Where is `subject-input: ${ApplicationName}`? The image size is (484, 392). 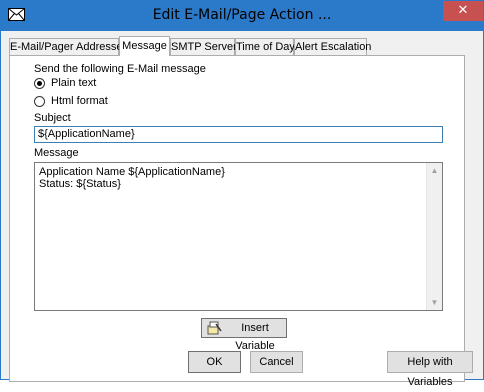 subject-input: ${ApplicationName} is located at coordinates (238, 134).